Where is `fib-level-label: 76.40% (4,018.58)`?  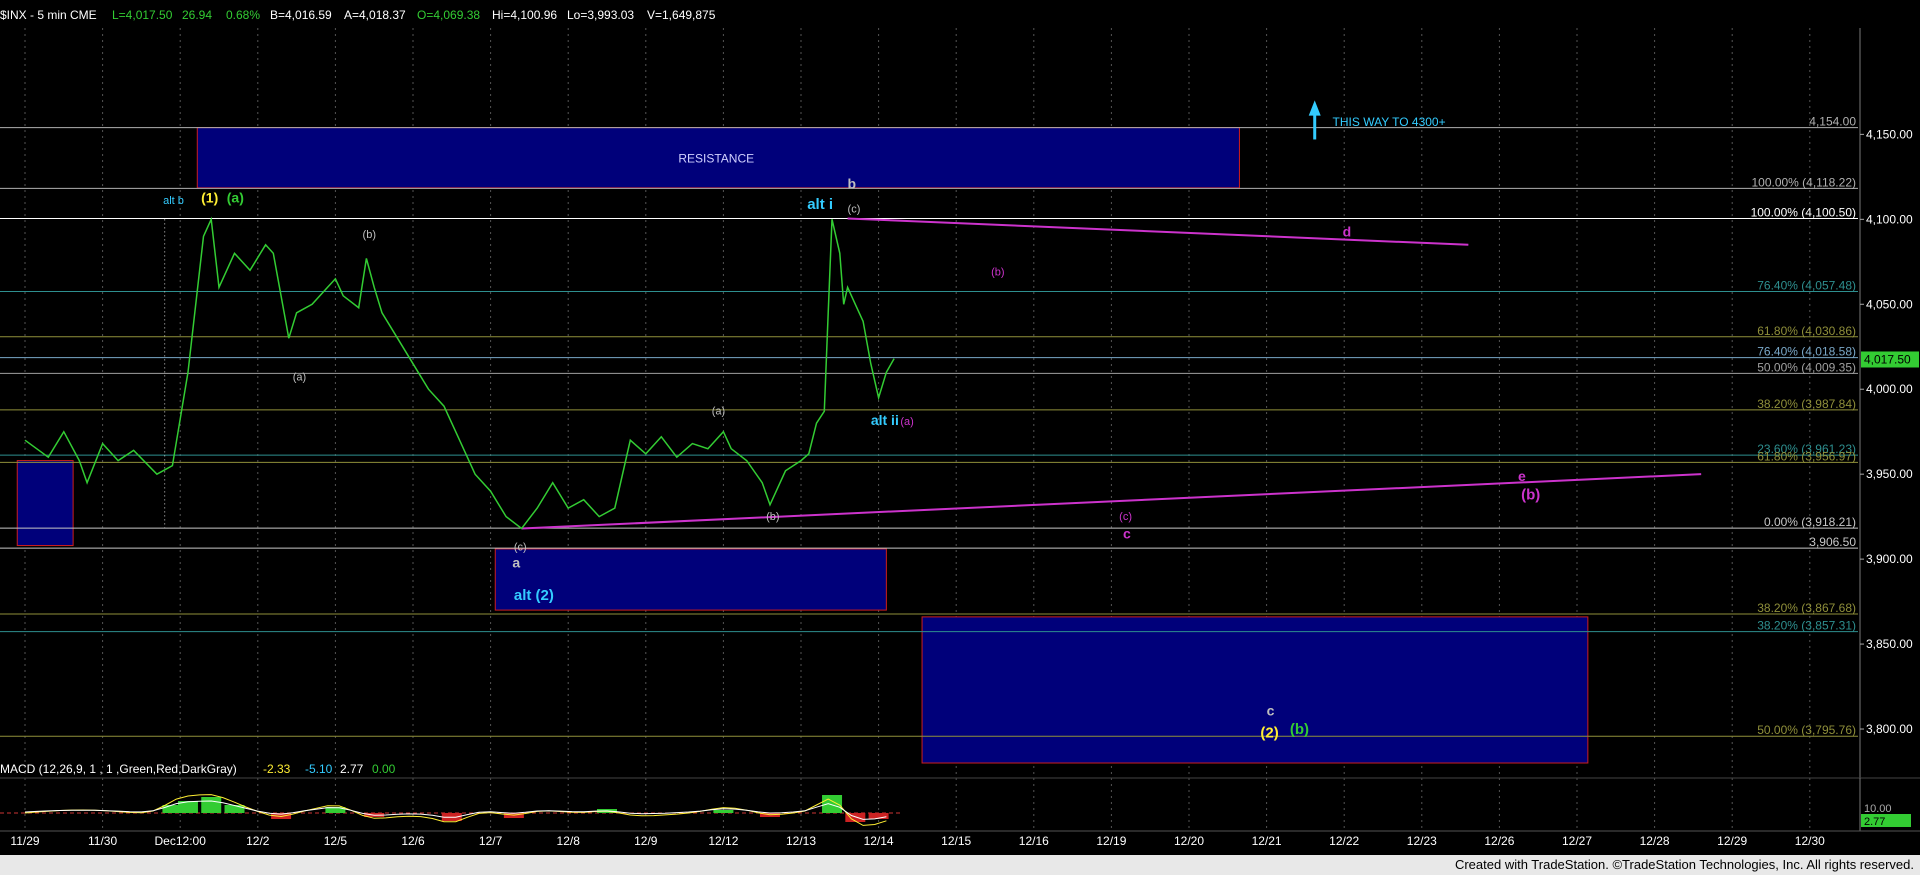 fib-level-label: 76.40% (4,018.58) is located at coordinates (1806, 352).